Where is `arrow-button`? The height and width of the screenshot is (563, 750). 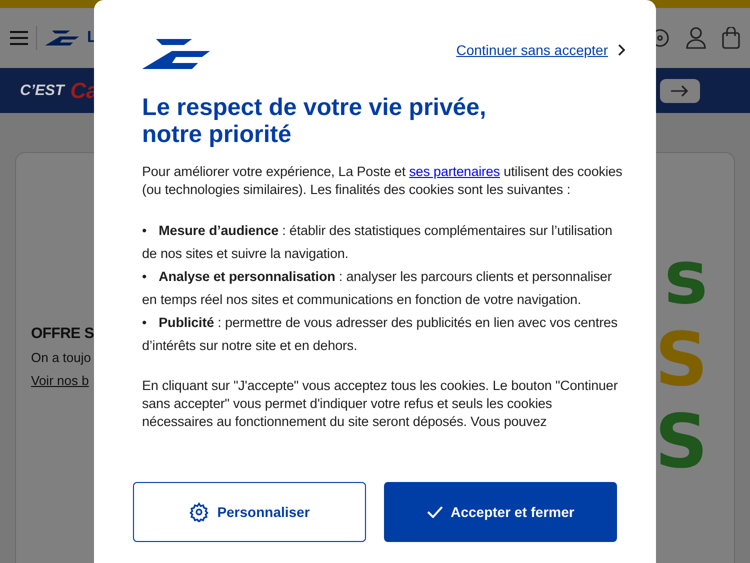
arrow-button is located at coordinates (680, 90).